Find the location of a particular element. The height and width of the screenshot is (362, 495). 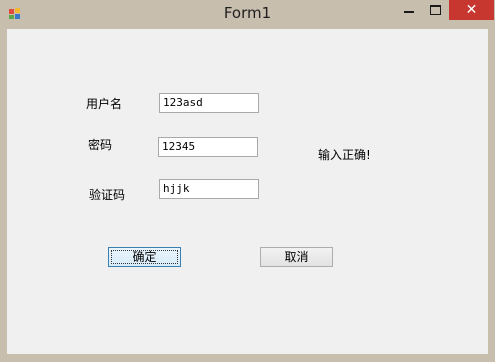

minimize-button is located at coordinates (410, 11).